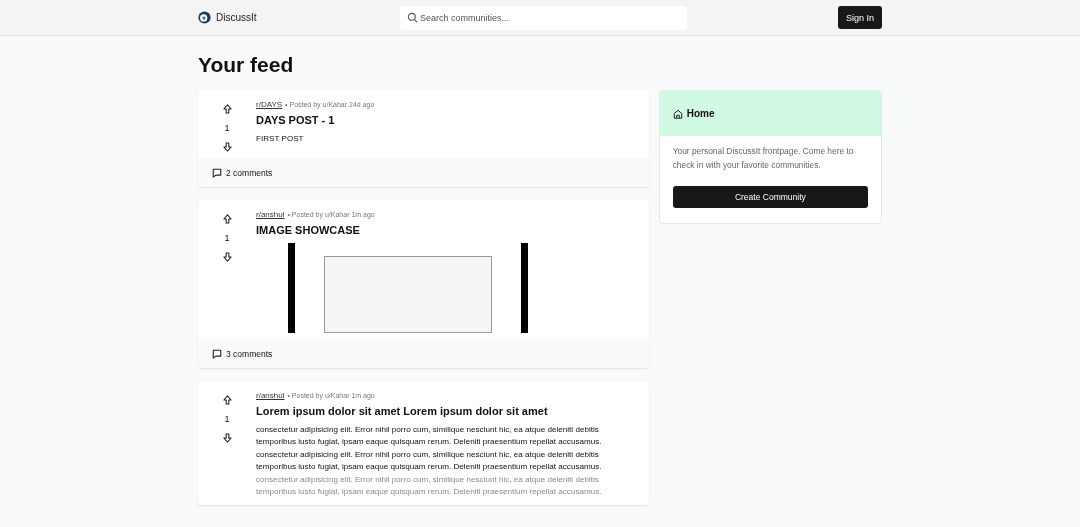  Describe the element at coordinates (860, 17) in the screenshot. I see `sign-in-button: Sign In` at that location.